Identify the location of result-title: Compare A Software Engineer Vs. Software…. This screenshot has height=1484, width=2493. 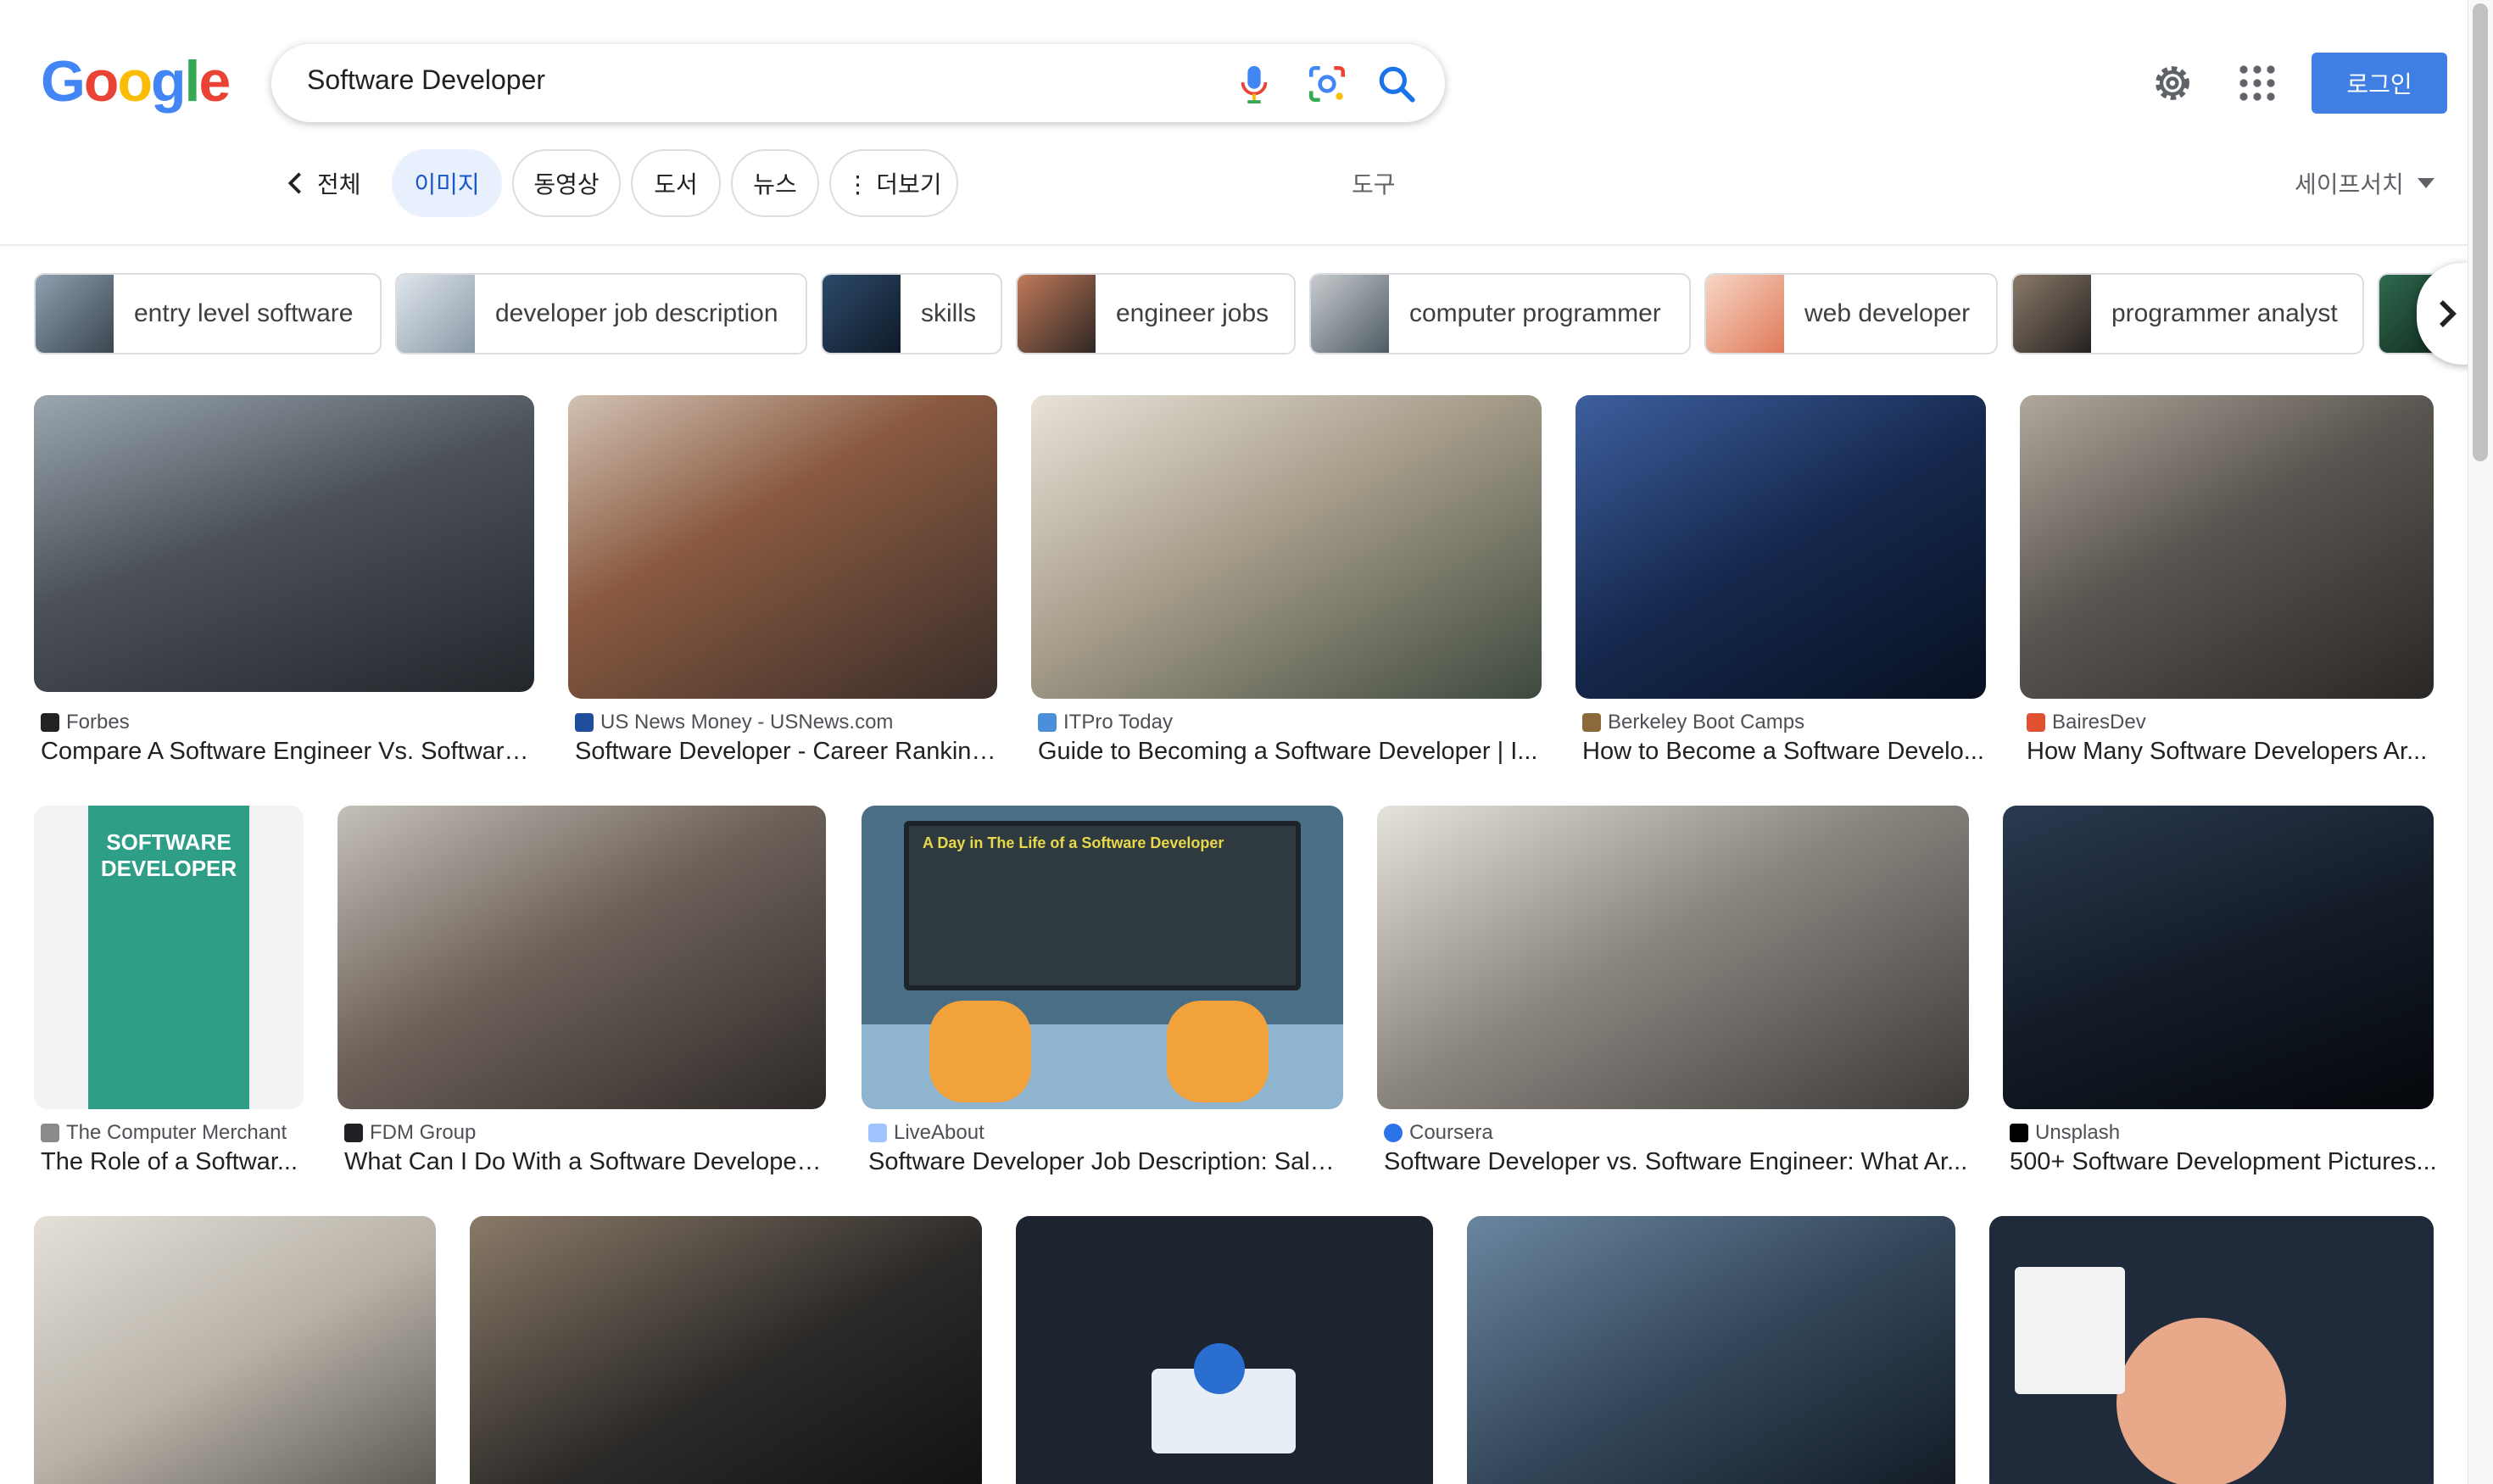
(287, 752).